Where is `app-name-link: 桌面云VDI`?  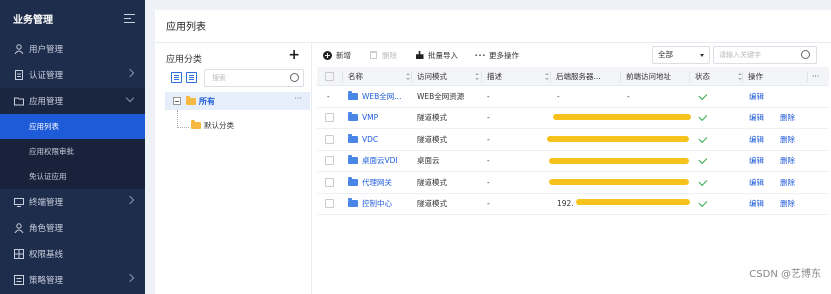
app-name-link: 桌面云VDI is located at coordinates (372, 160).